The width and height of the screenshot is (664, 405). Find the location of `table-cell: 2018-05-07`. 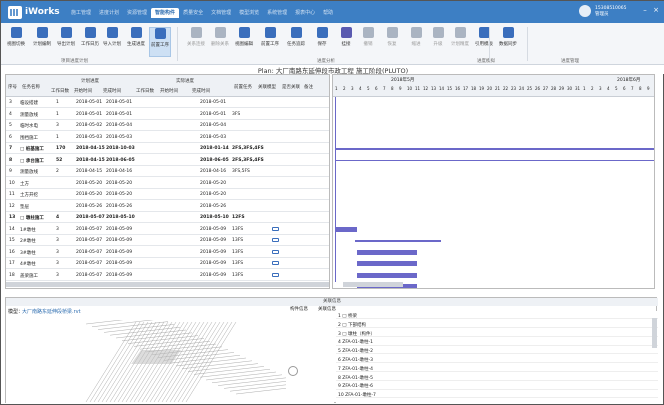

table-cell: 2018-05-07 is located at coordinates (89, 240).